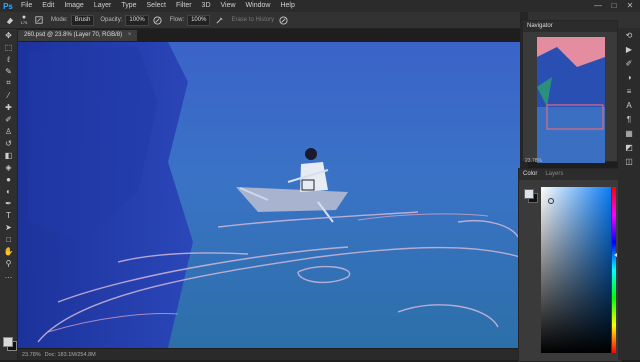 The height and width of the screenshot is (362, 640). What do you see at coordinates (598, 6) in the screenshot?
I see `minimize-icon: —` at bounding box center [598, 6].